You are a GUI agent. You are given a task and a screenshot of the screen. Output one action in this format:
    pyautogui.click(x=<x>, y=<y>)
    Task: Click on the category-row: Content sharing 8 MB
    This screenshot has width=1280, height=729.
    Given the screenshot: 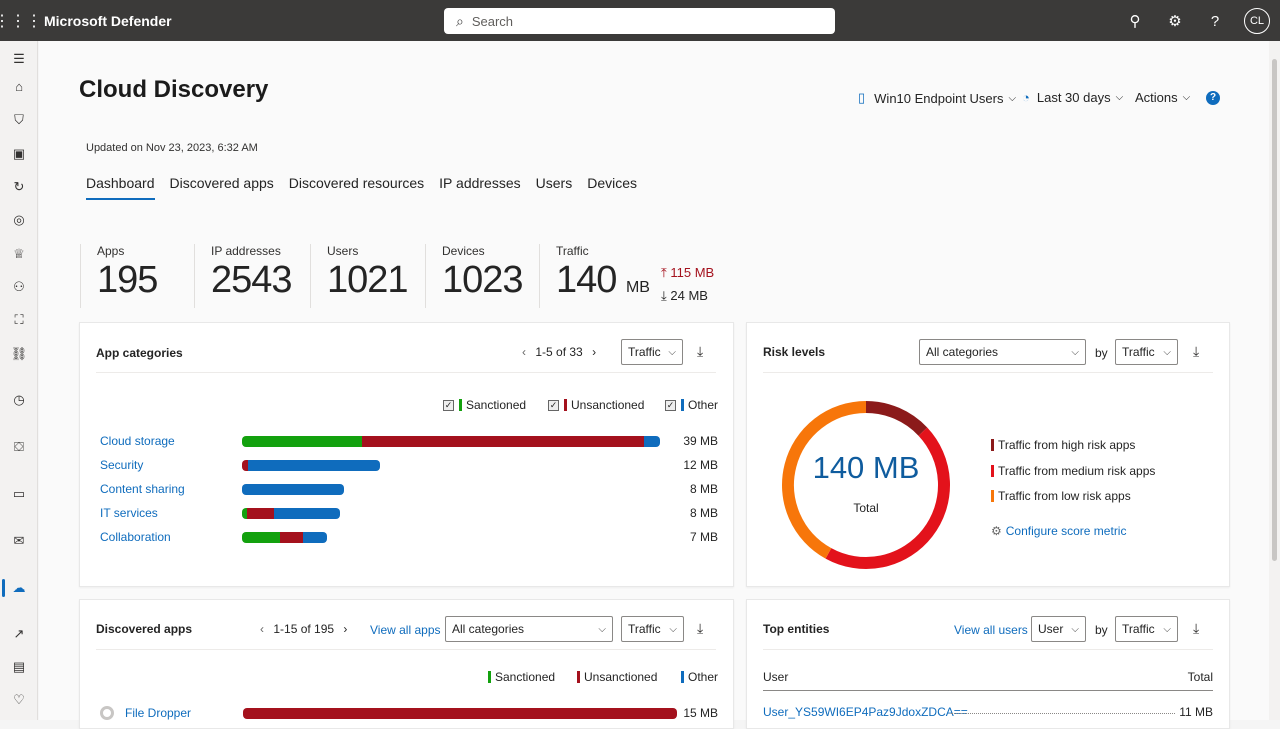 What is the action you would take?
    pyautogui.click(x=410, y=489)
    